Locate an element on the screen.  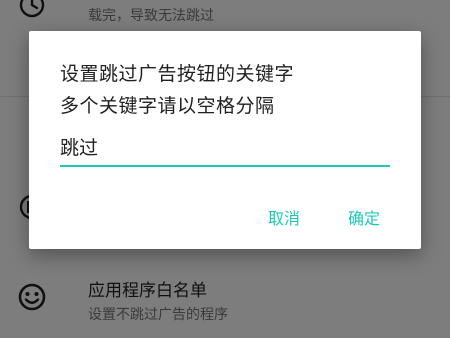
dialog-message-line2: 多个关键字请以空格分隔 is located at coordinates (167, 106).